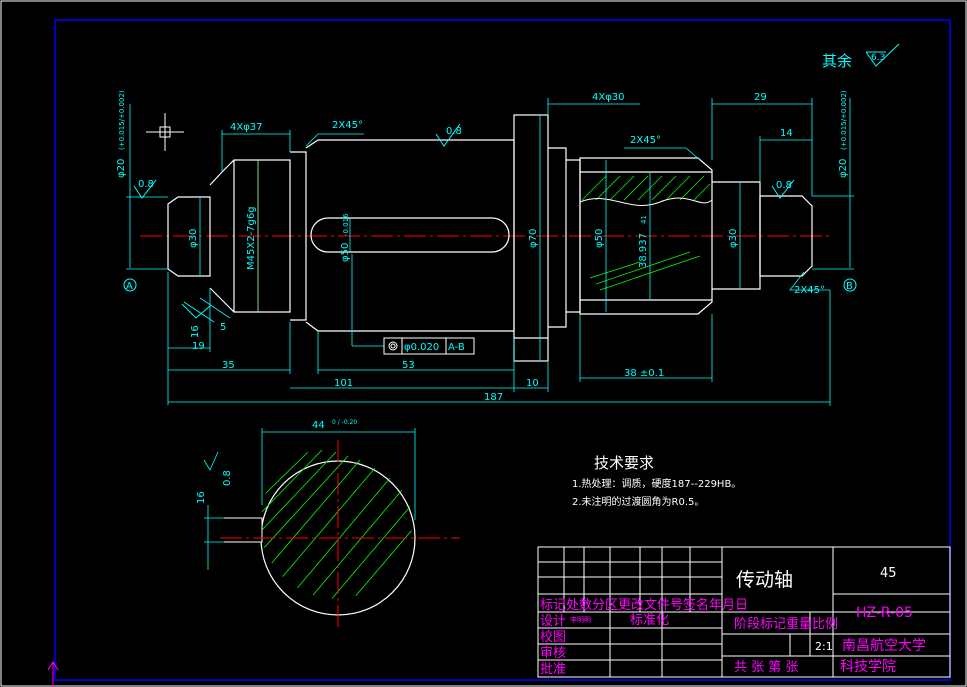 The image size is (967, 687). I want to click on section-dim-0-8: 0.8, so click(227, 478).